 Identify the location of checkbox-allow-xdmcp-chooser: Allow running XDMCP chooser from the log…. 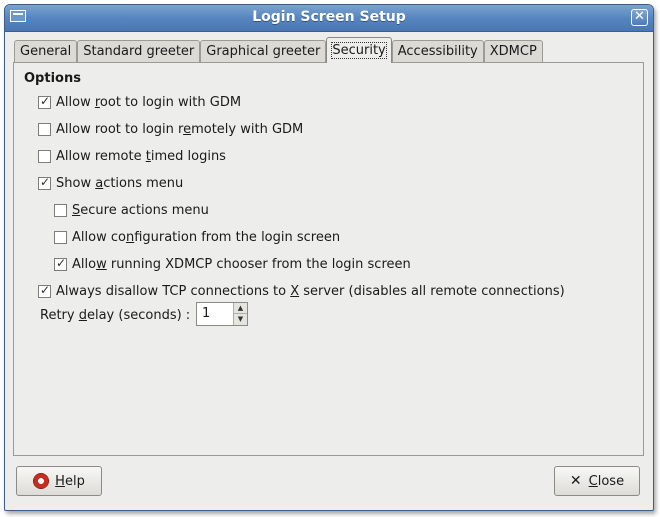
(232, 264).